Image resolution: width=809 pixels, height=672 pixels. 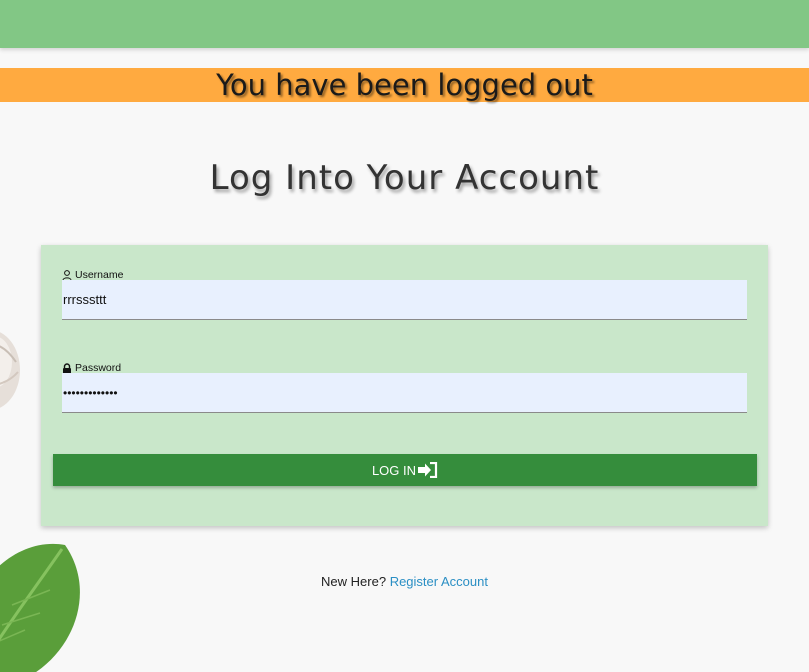 I want to click on login-button-label: LOG IN, so click(x=394, y=470).